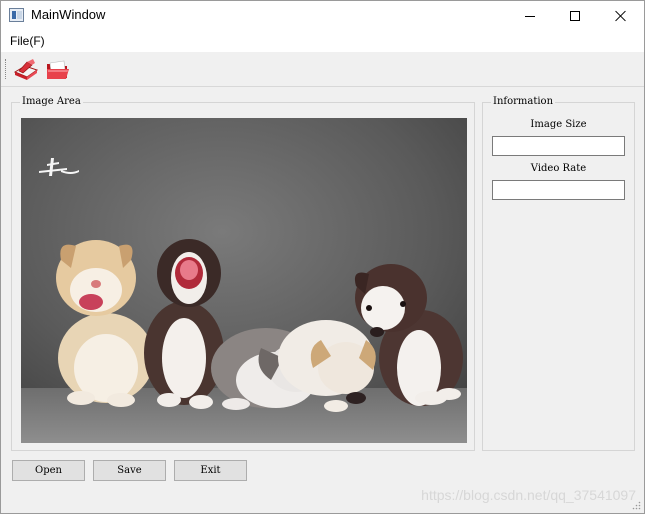  Describe the element at coordinates (558, 190) in the screenshot. I see `video-rate-field` at that location.